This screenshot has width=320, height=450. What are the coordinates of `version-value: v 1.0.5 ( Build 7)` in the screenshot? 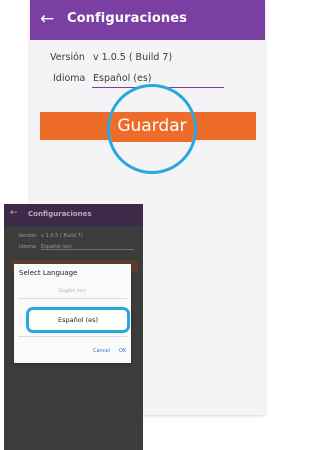 It's located at (133, 57).